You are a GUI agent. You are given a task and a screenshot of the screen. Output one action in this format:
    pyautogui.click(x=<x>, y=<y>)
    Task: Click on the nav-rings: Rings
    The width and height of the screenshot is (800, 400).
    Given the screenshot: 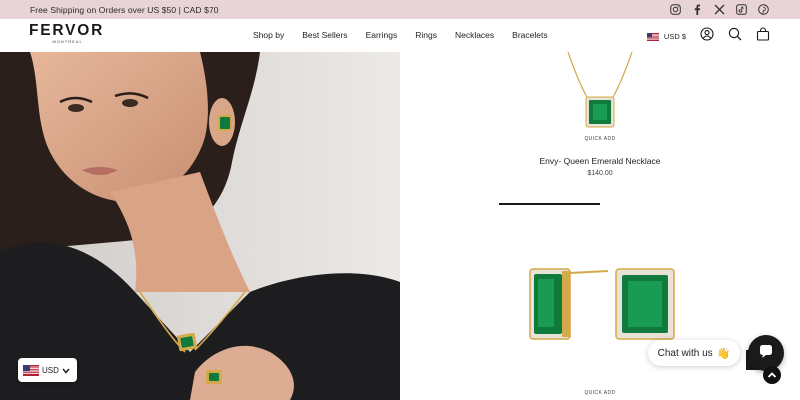 What is the action you would take?
    pyautogui.click(x=426, y=35)
    